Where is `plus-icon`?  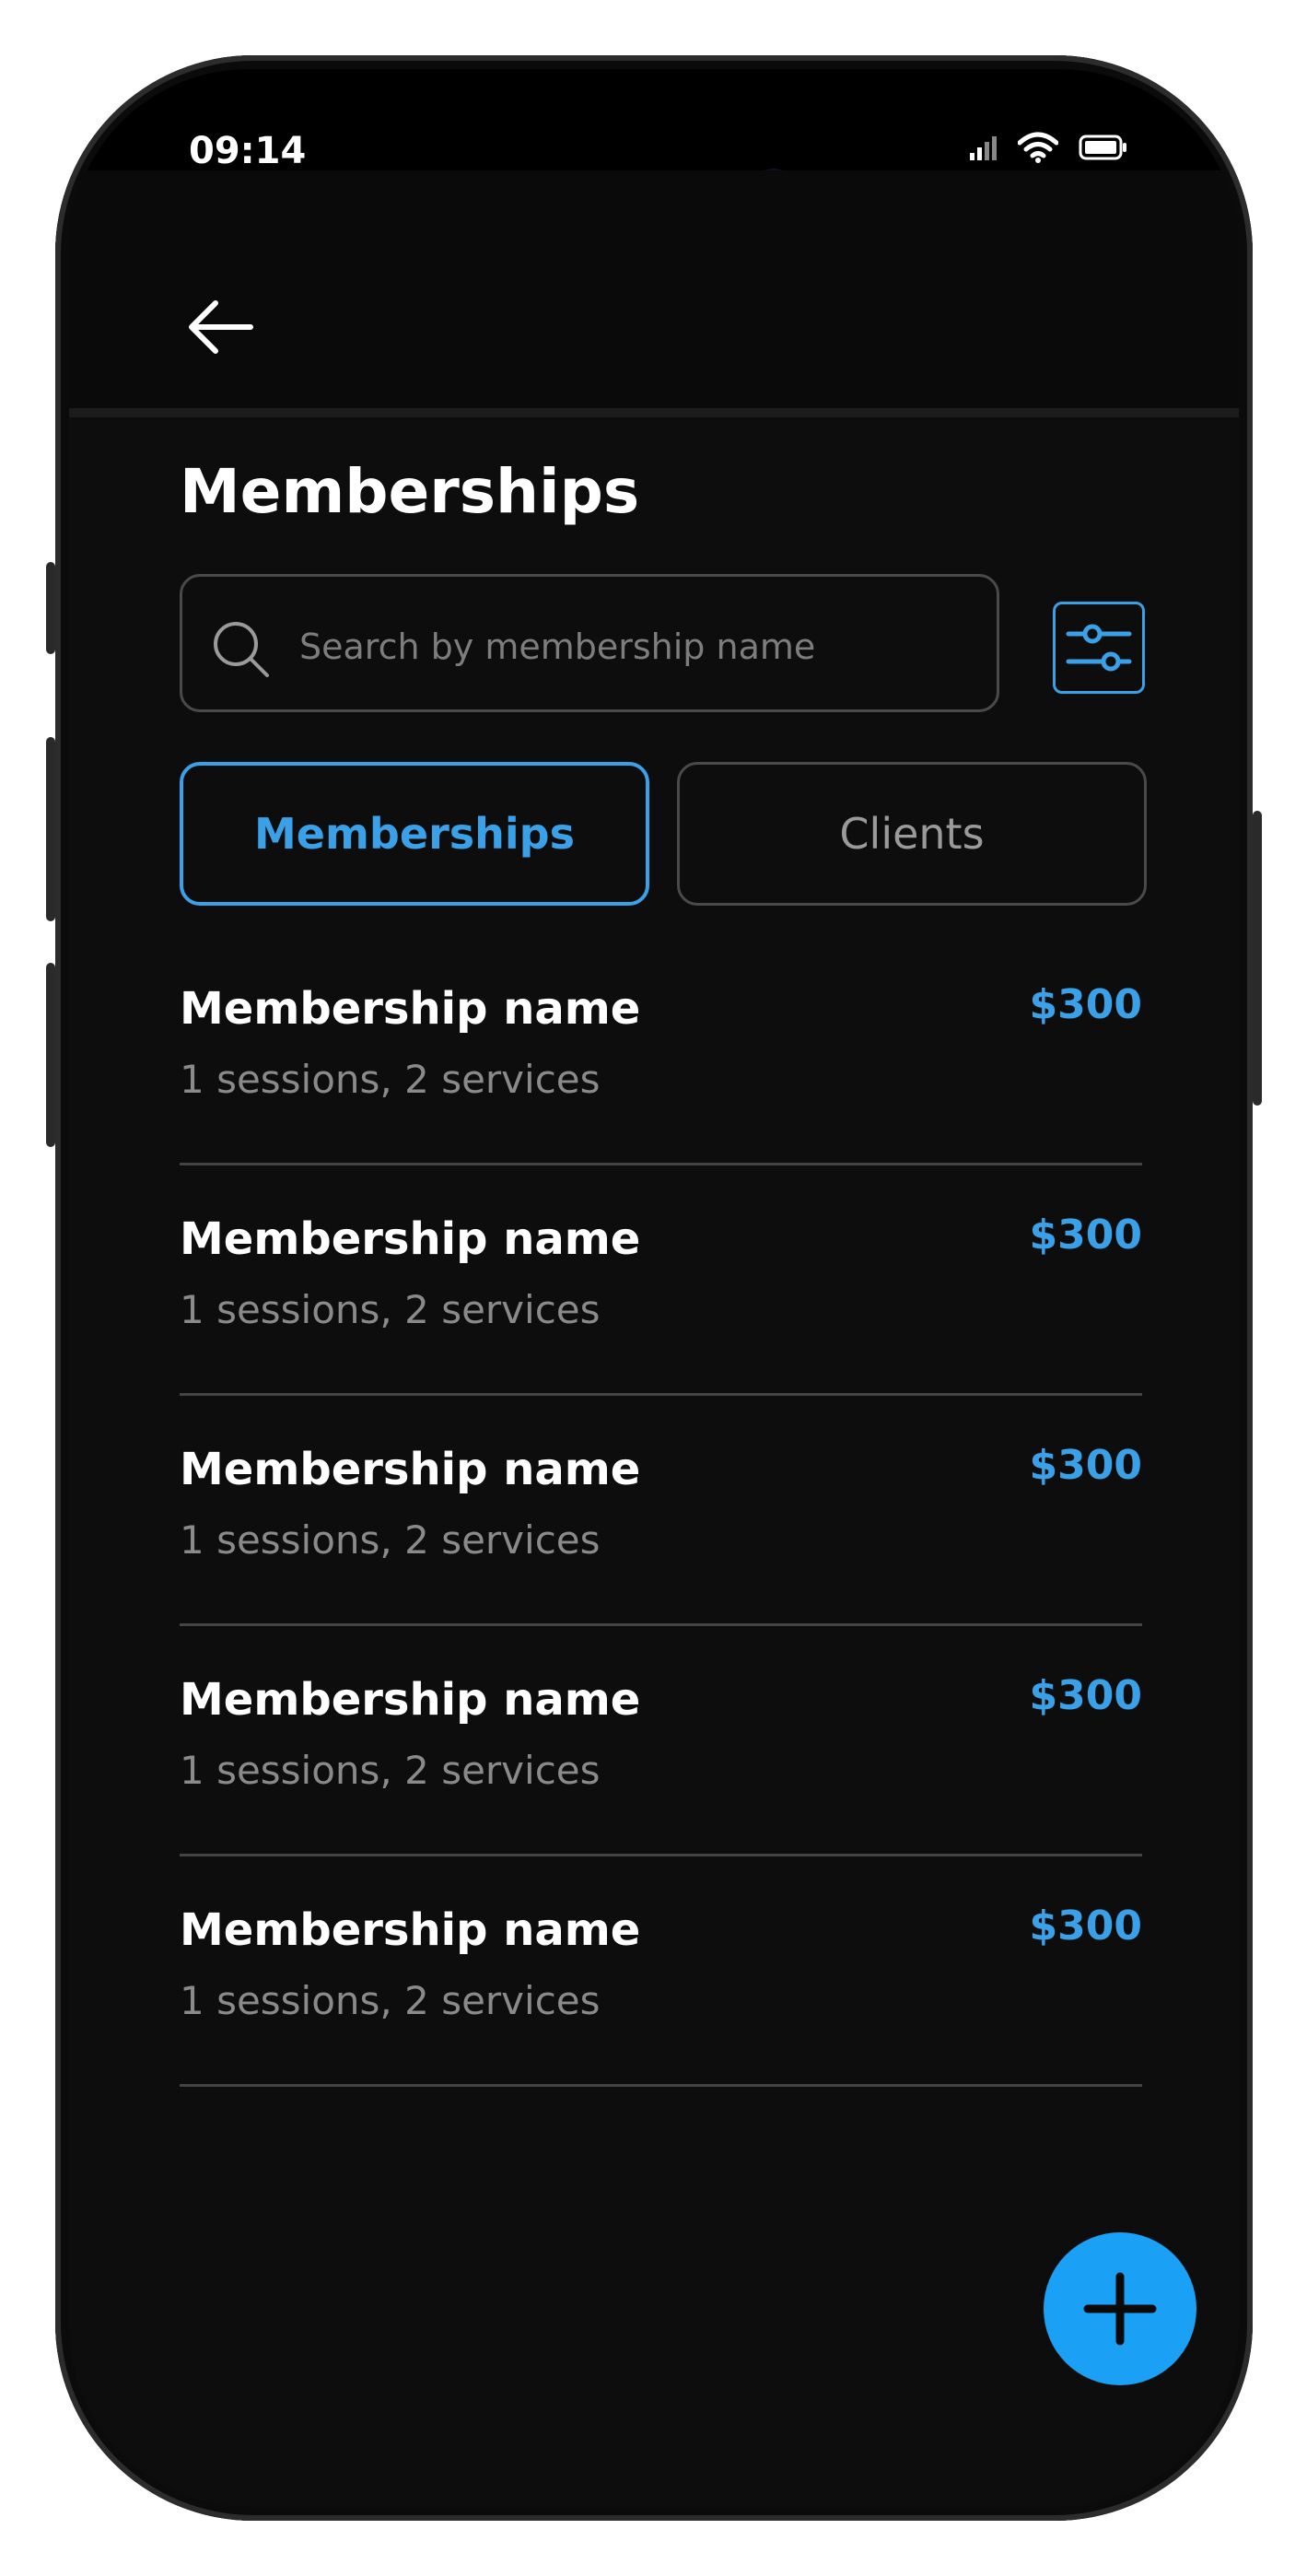 plus-icon is located at coordinates (1120, 2309).